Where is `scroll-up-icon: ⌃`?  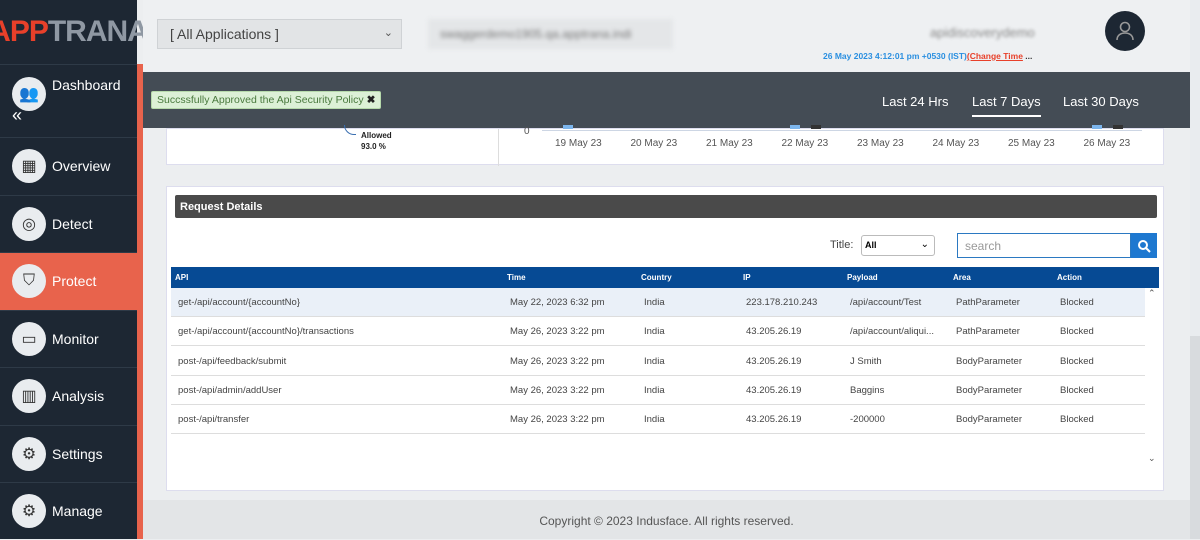 scroll-up-icon: ⌃ is located at coordinates (1152, 293).